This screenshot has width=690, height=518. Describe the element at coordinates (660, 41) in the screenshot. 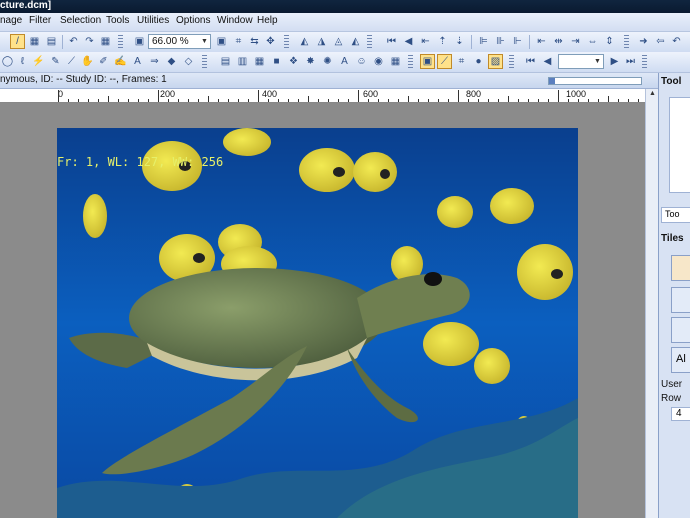

I see `back-icon: ⇦` at that location.